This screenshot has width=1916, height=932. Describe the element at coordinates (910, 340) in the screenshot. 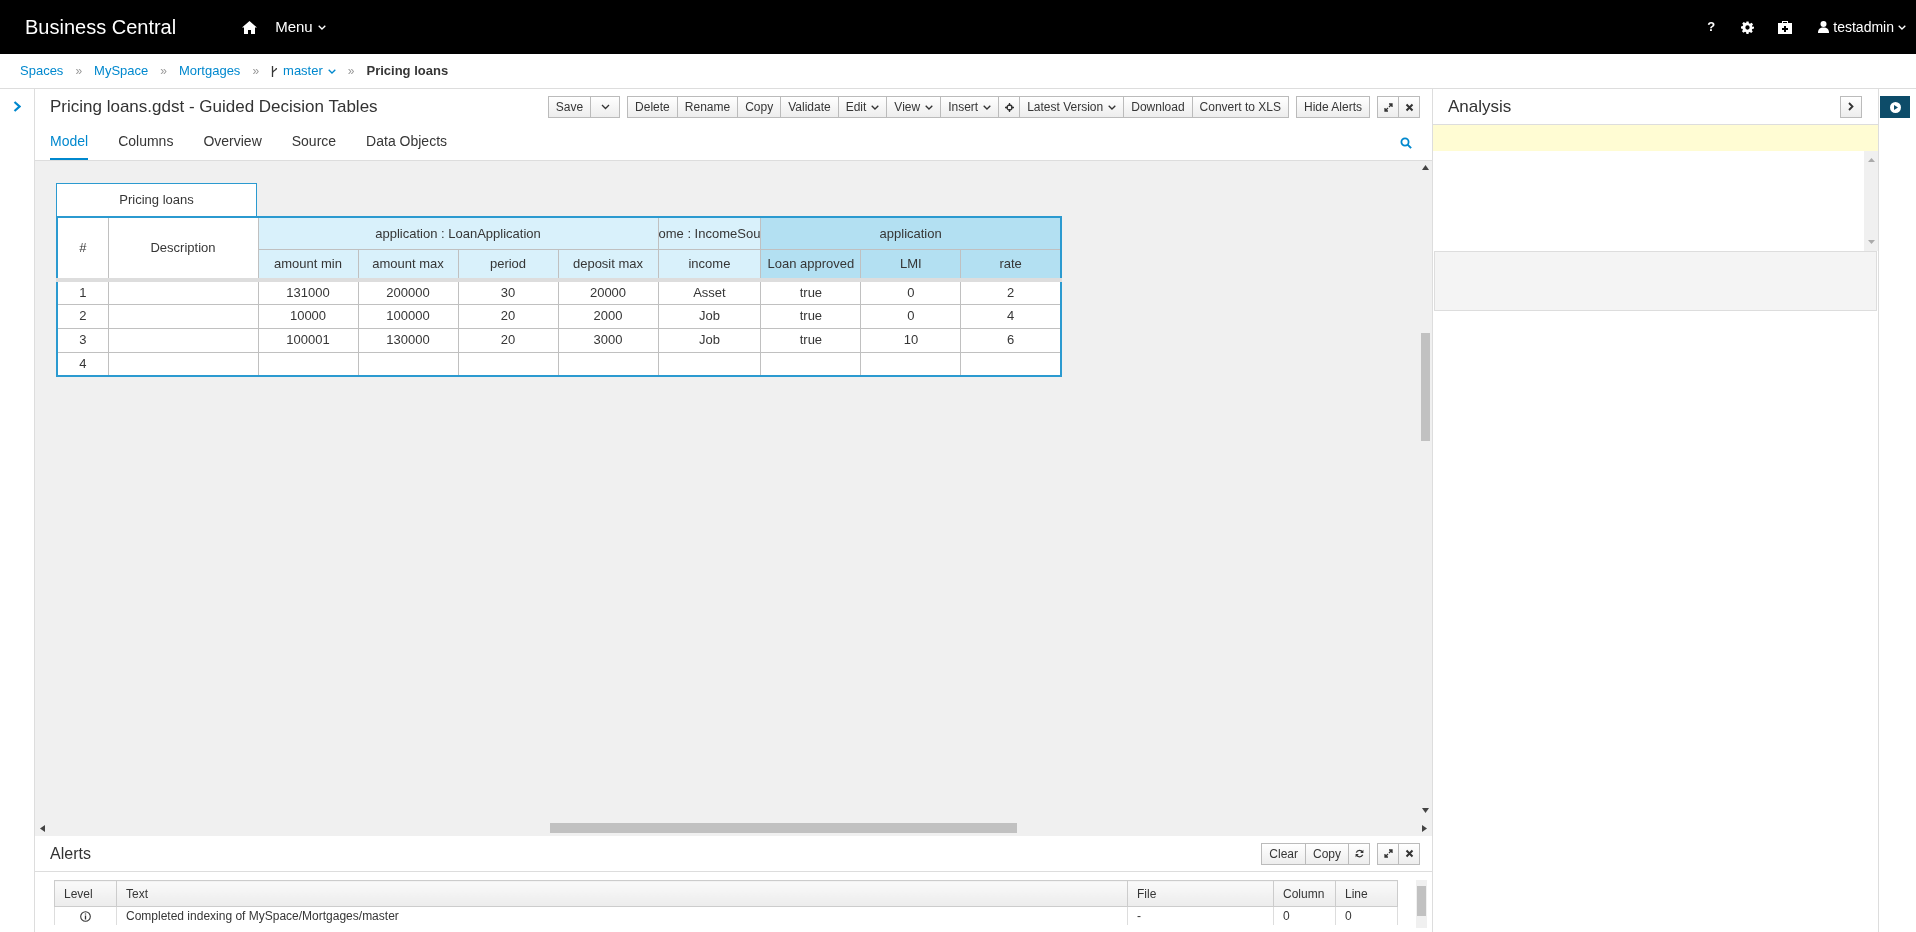

I see `table-cell: 10` at that location.